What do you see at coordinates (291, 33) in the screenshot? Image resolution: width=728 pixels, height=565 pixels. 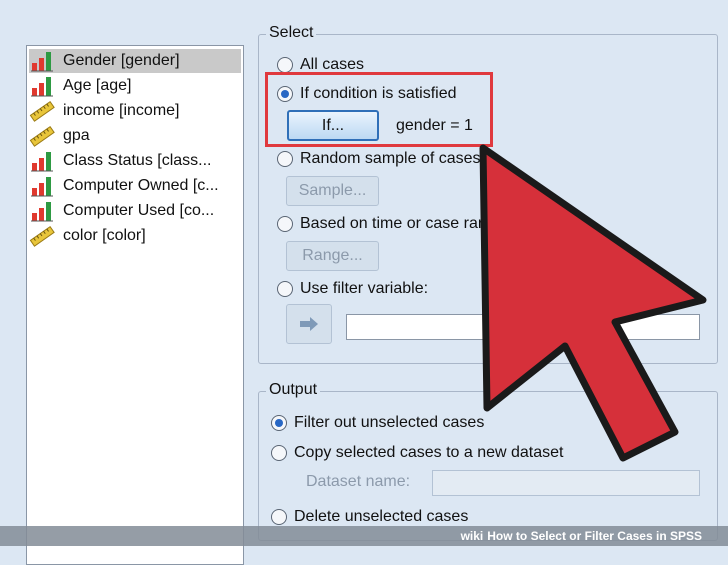 I see `select-group-title: Select` at bounding box center [291, 33].